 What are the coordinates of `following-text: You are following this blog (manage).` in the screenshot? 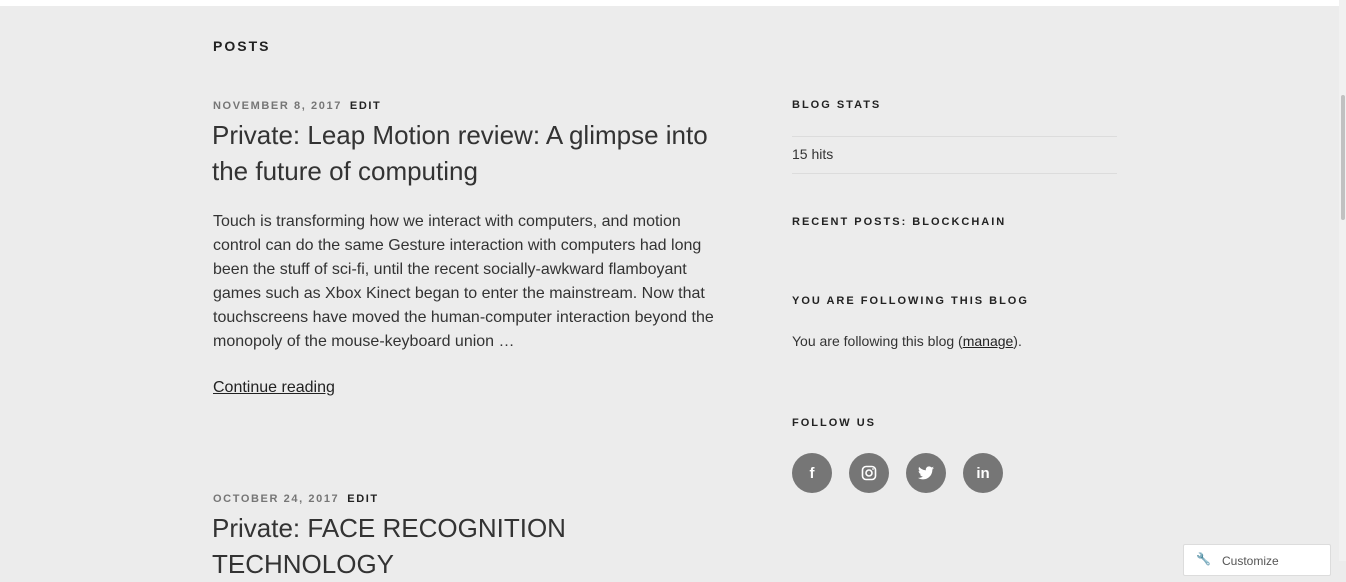 It's located at (907, 341).